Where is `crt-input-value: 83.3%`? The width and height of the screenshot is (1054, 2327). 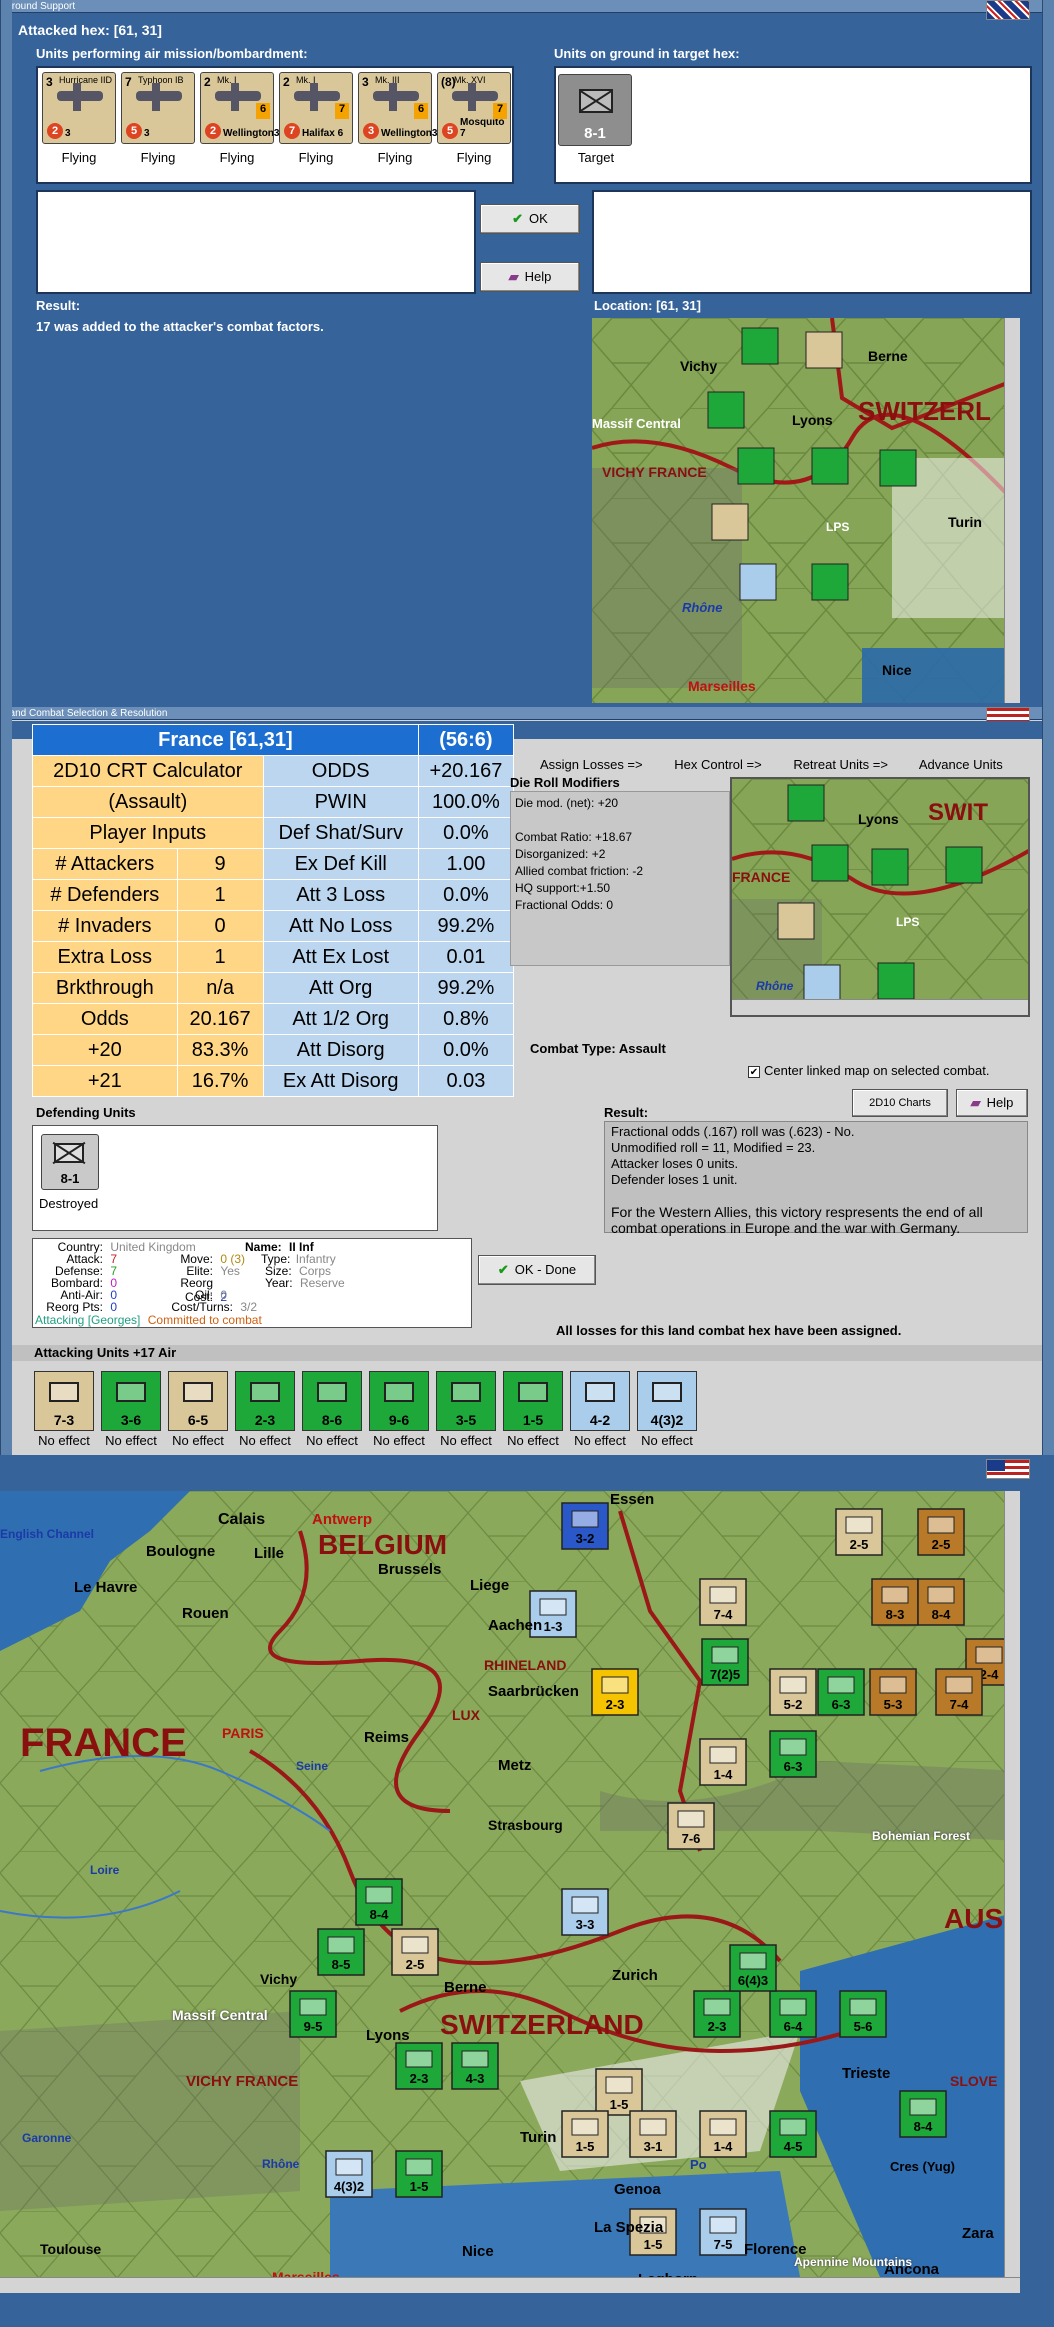
crt-input-value: 83.3% is located at coordinates (220, 1050).